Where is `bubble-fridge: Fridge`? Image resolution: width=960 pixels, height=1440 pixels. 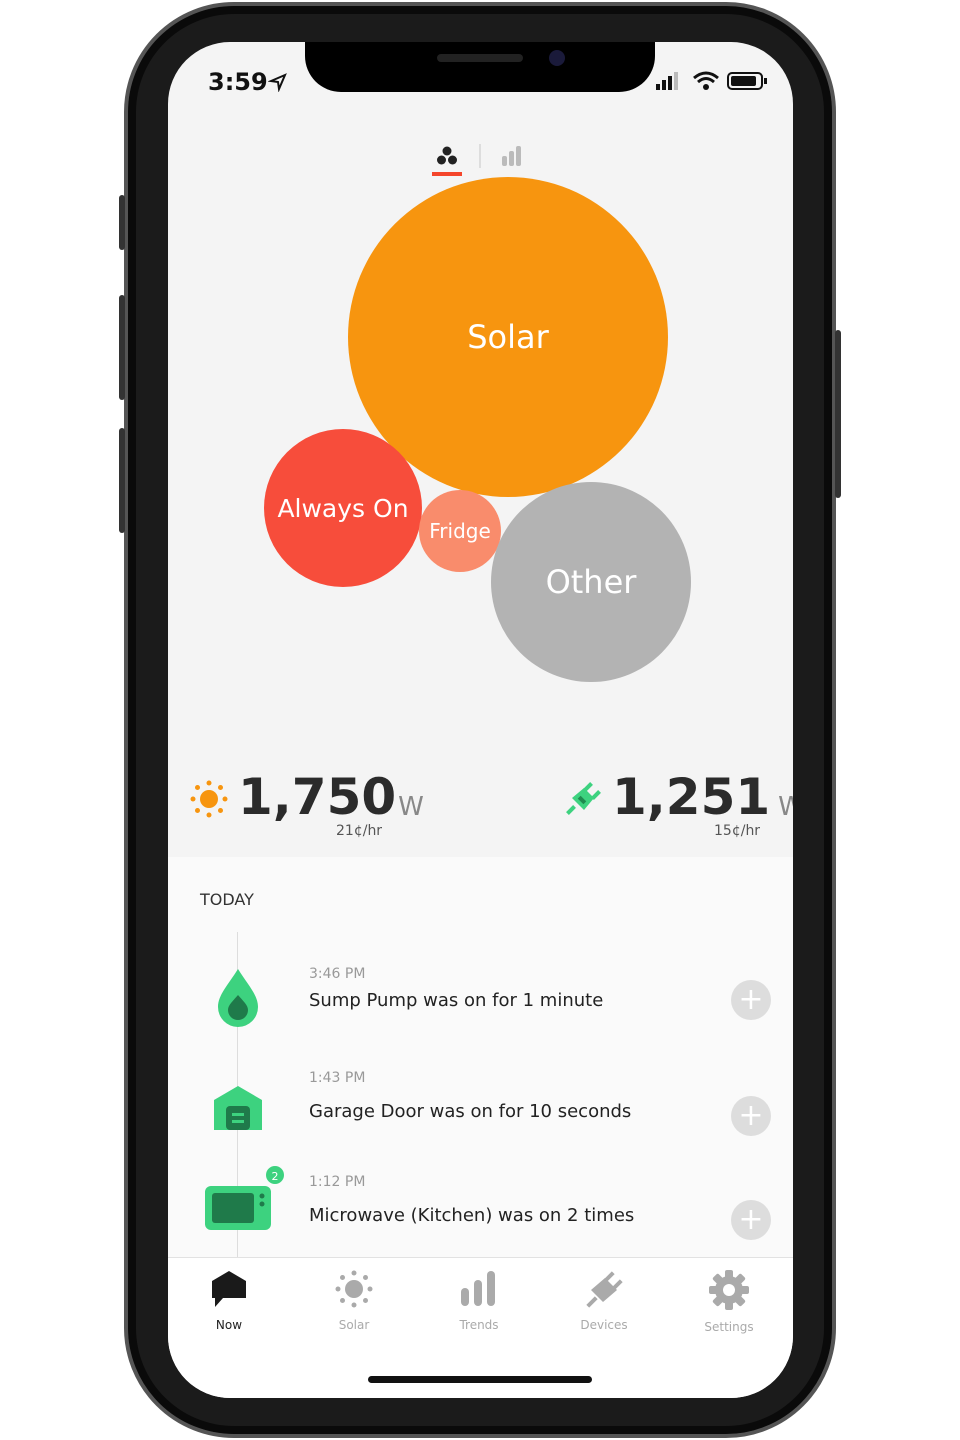
bubble-fridge: Fridge is located at coordinates (460, 531).